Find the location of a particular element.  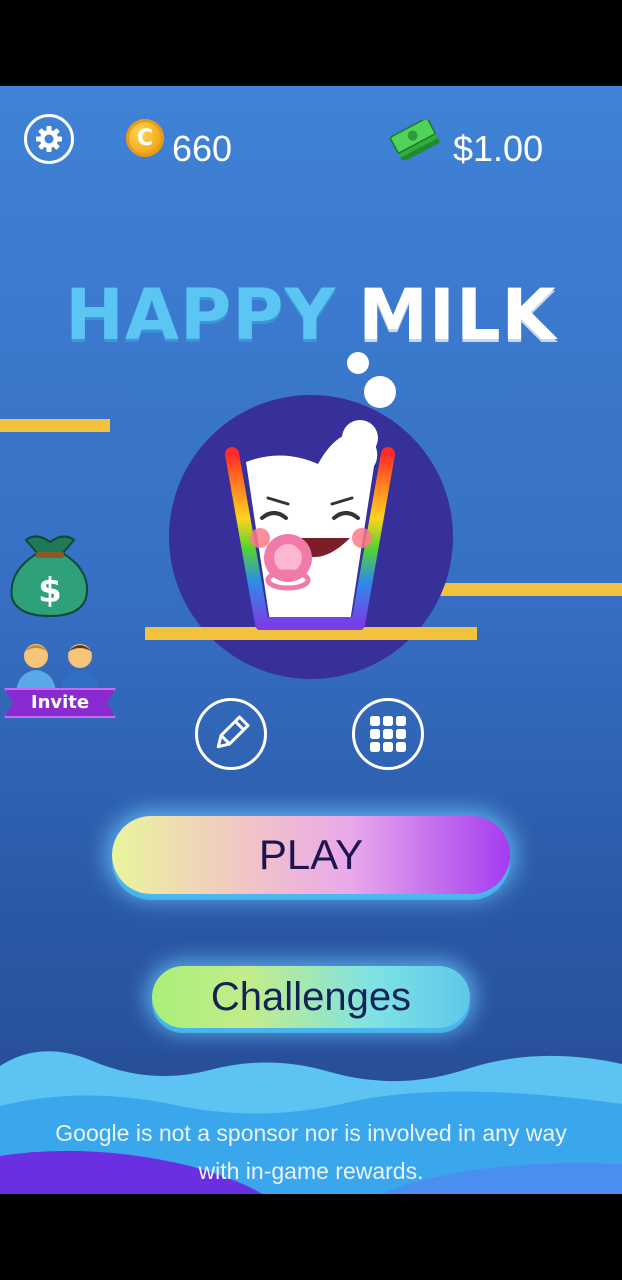

game-title: HAPPY MILK is located at coordinates (311, 315).